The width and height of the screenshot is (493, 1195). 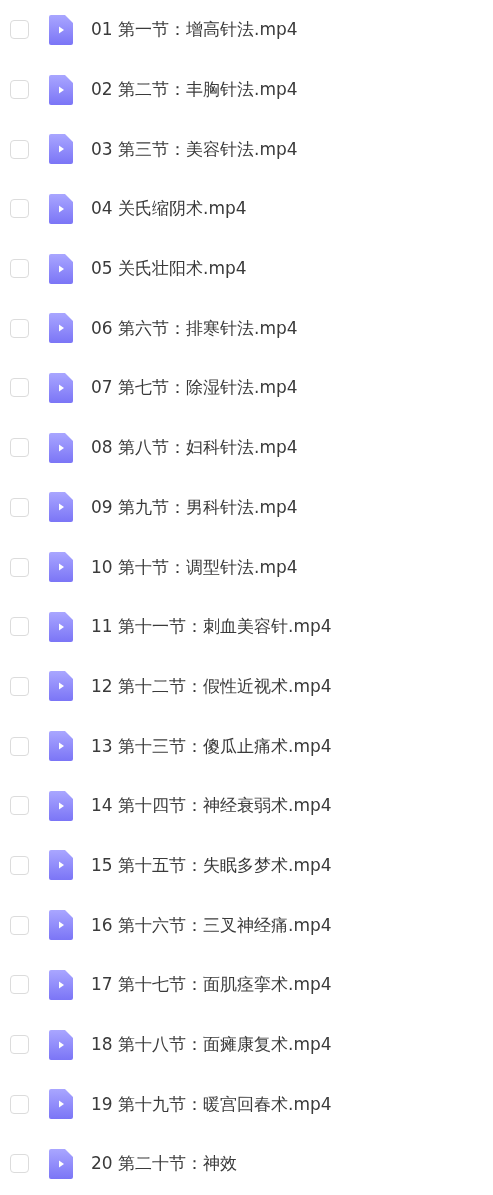 I want to click on file-name: 07 第七节：除湿针法.mp4, so click(x=194, y=388).